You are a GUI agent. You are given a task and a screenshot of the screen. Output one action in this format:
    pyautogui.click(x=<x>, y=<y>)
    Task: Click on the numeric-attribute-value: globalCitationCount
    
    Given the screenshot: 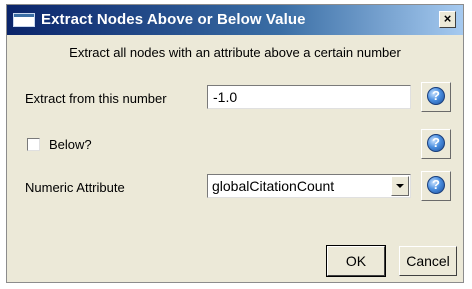 What is the action you would take?
    pyautogui.click(x=273, y=186)
    